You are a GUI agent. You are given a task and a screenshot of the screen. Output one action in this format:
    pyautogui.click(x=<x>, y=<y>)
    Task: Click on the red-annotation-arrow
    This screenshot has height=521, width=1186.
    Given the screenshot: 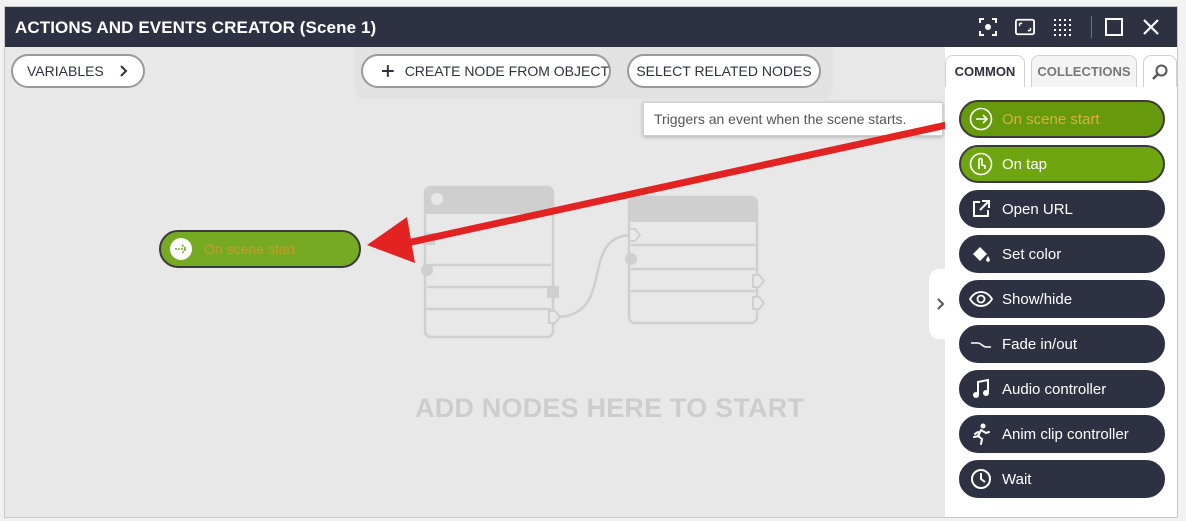 What is the action you would take?
    pyautogui.click(x=668, y=190)
    